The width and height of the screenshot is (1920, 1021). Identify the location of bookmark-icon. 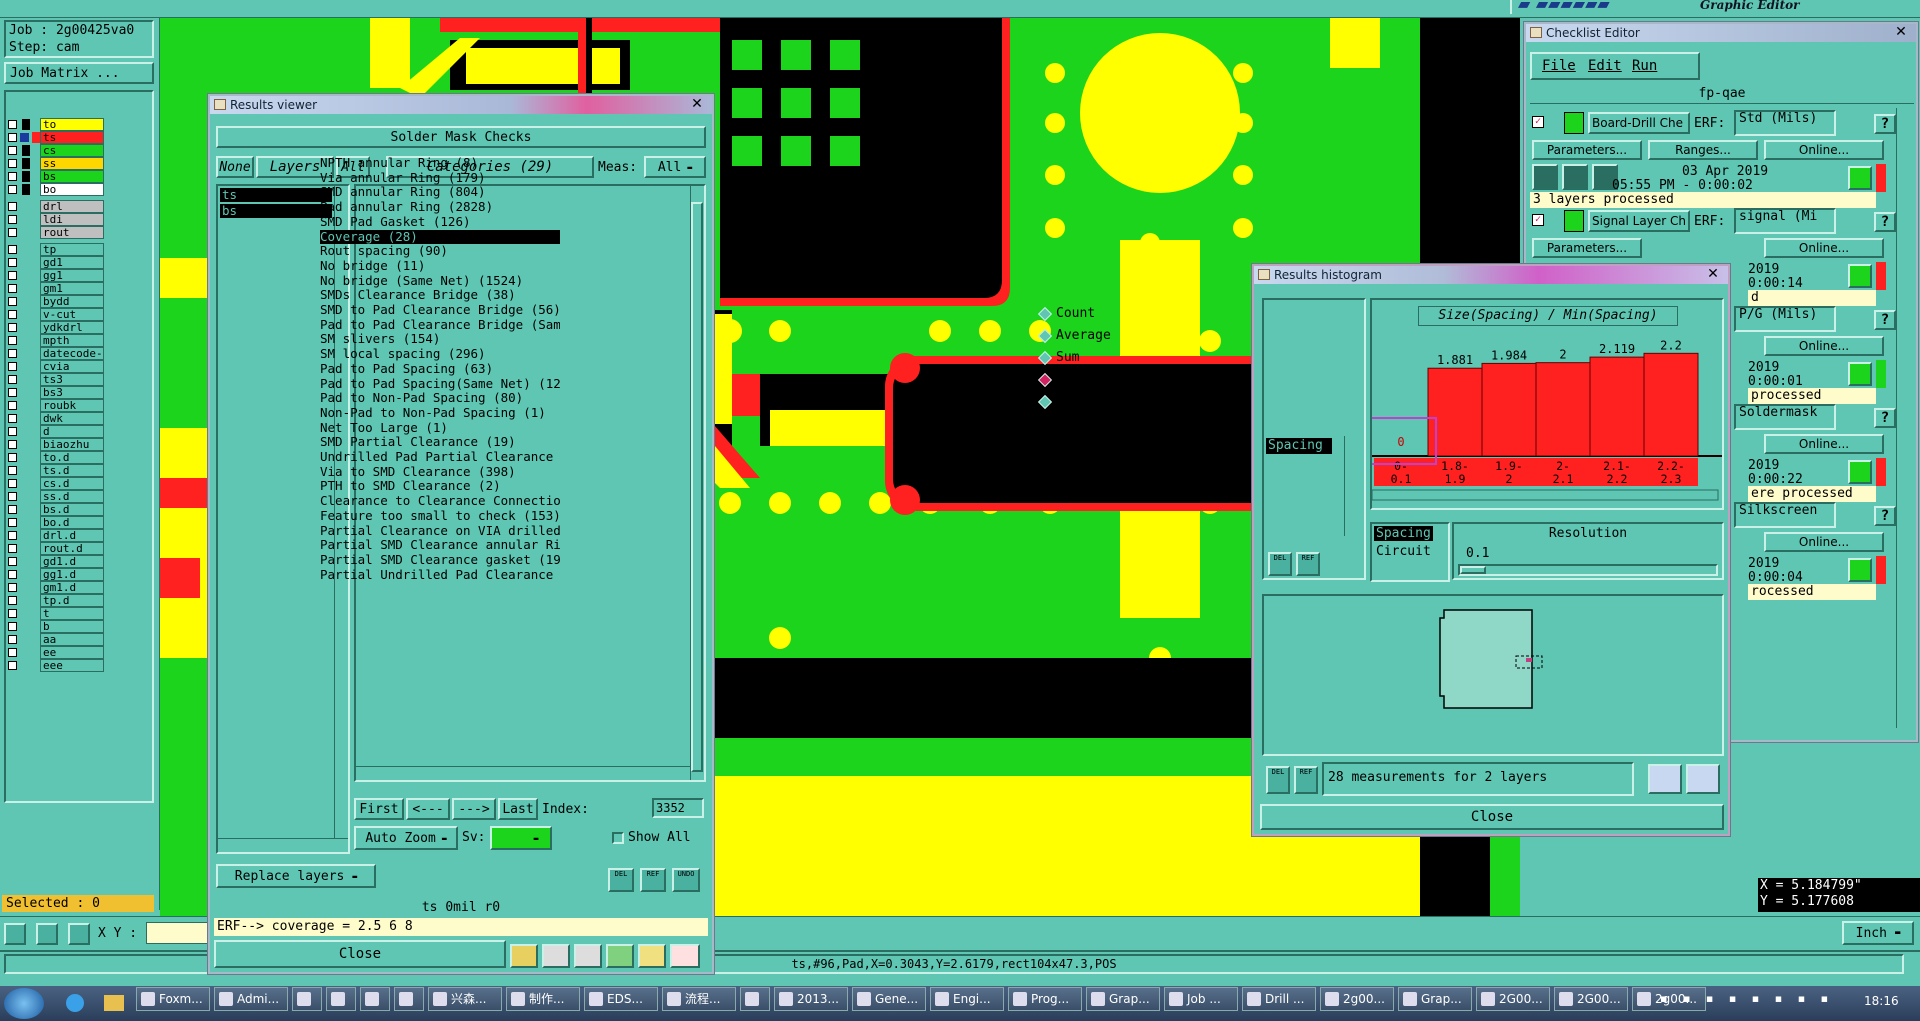
(524, 956).